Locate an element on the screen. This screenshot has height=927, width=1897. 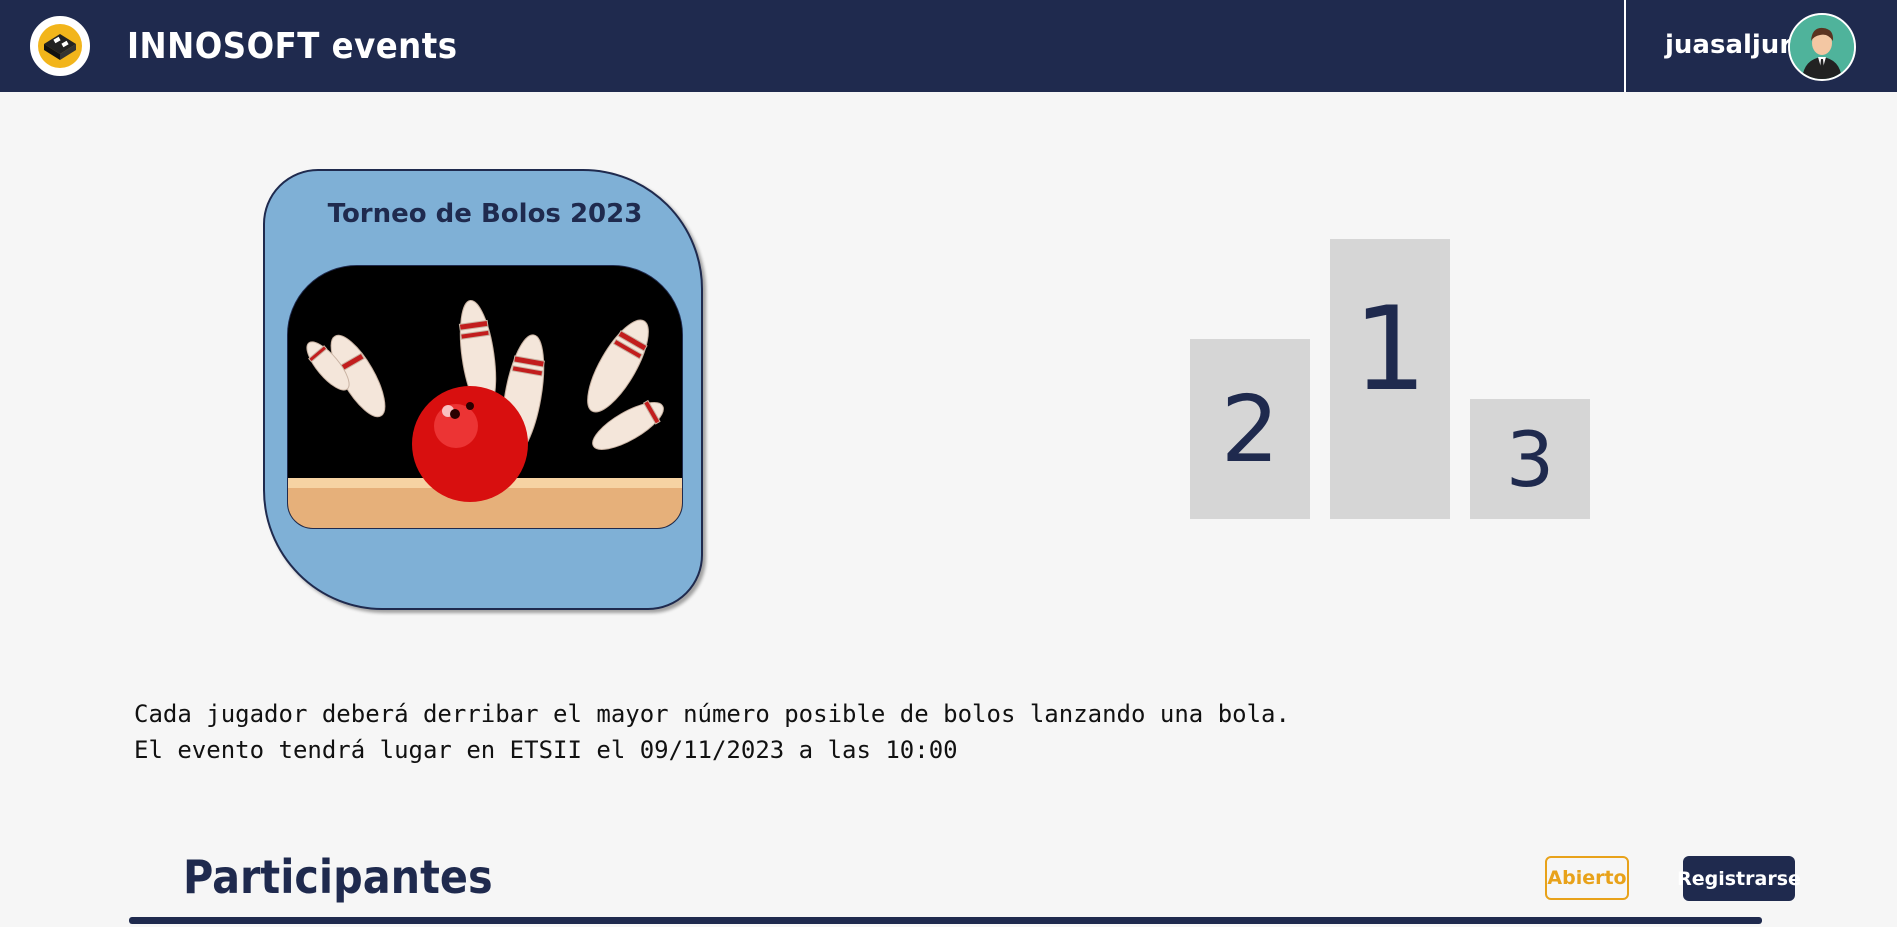
app-logo-icon is located at coordinates (60, 46).